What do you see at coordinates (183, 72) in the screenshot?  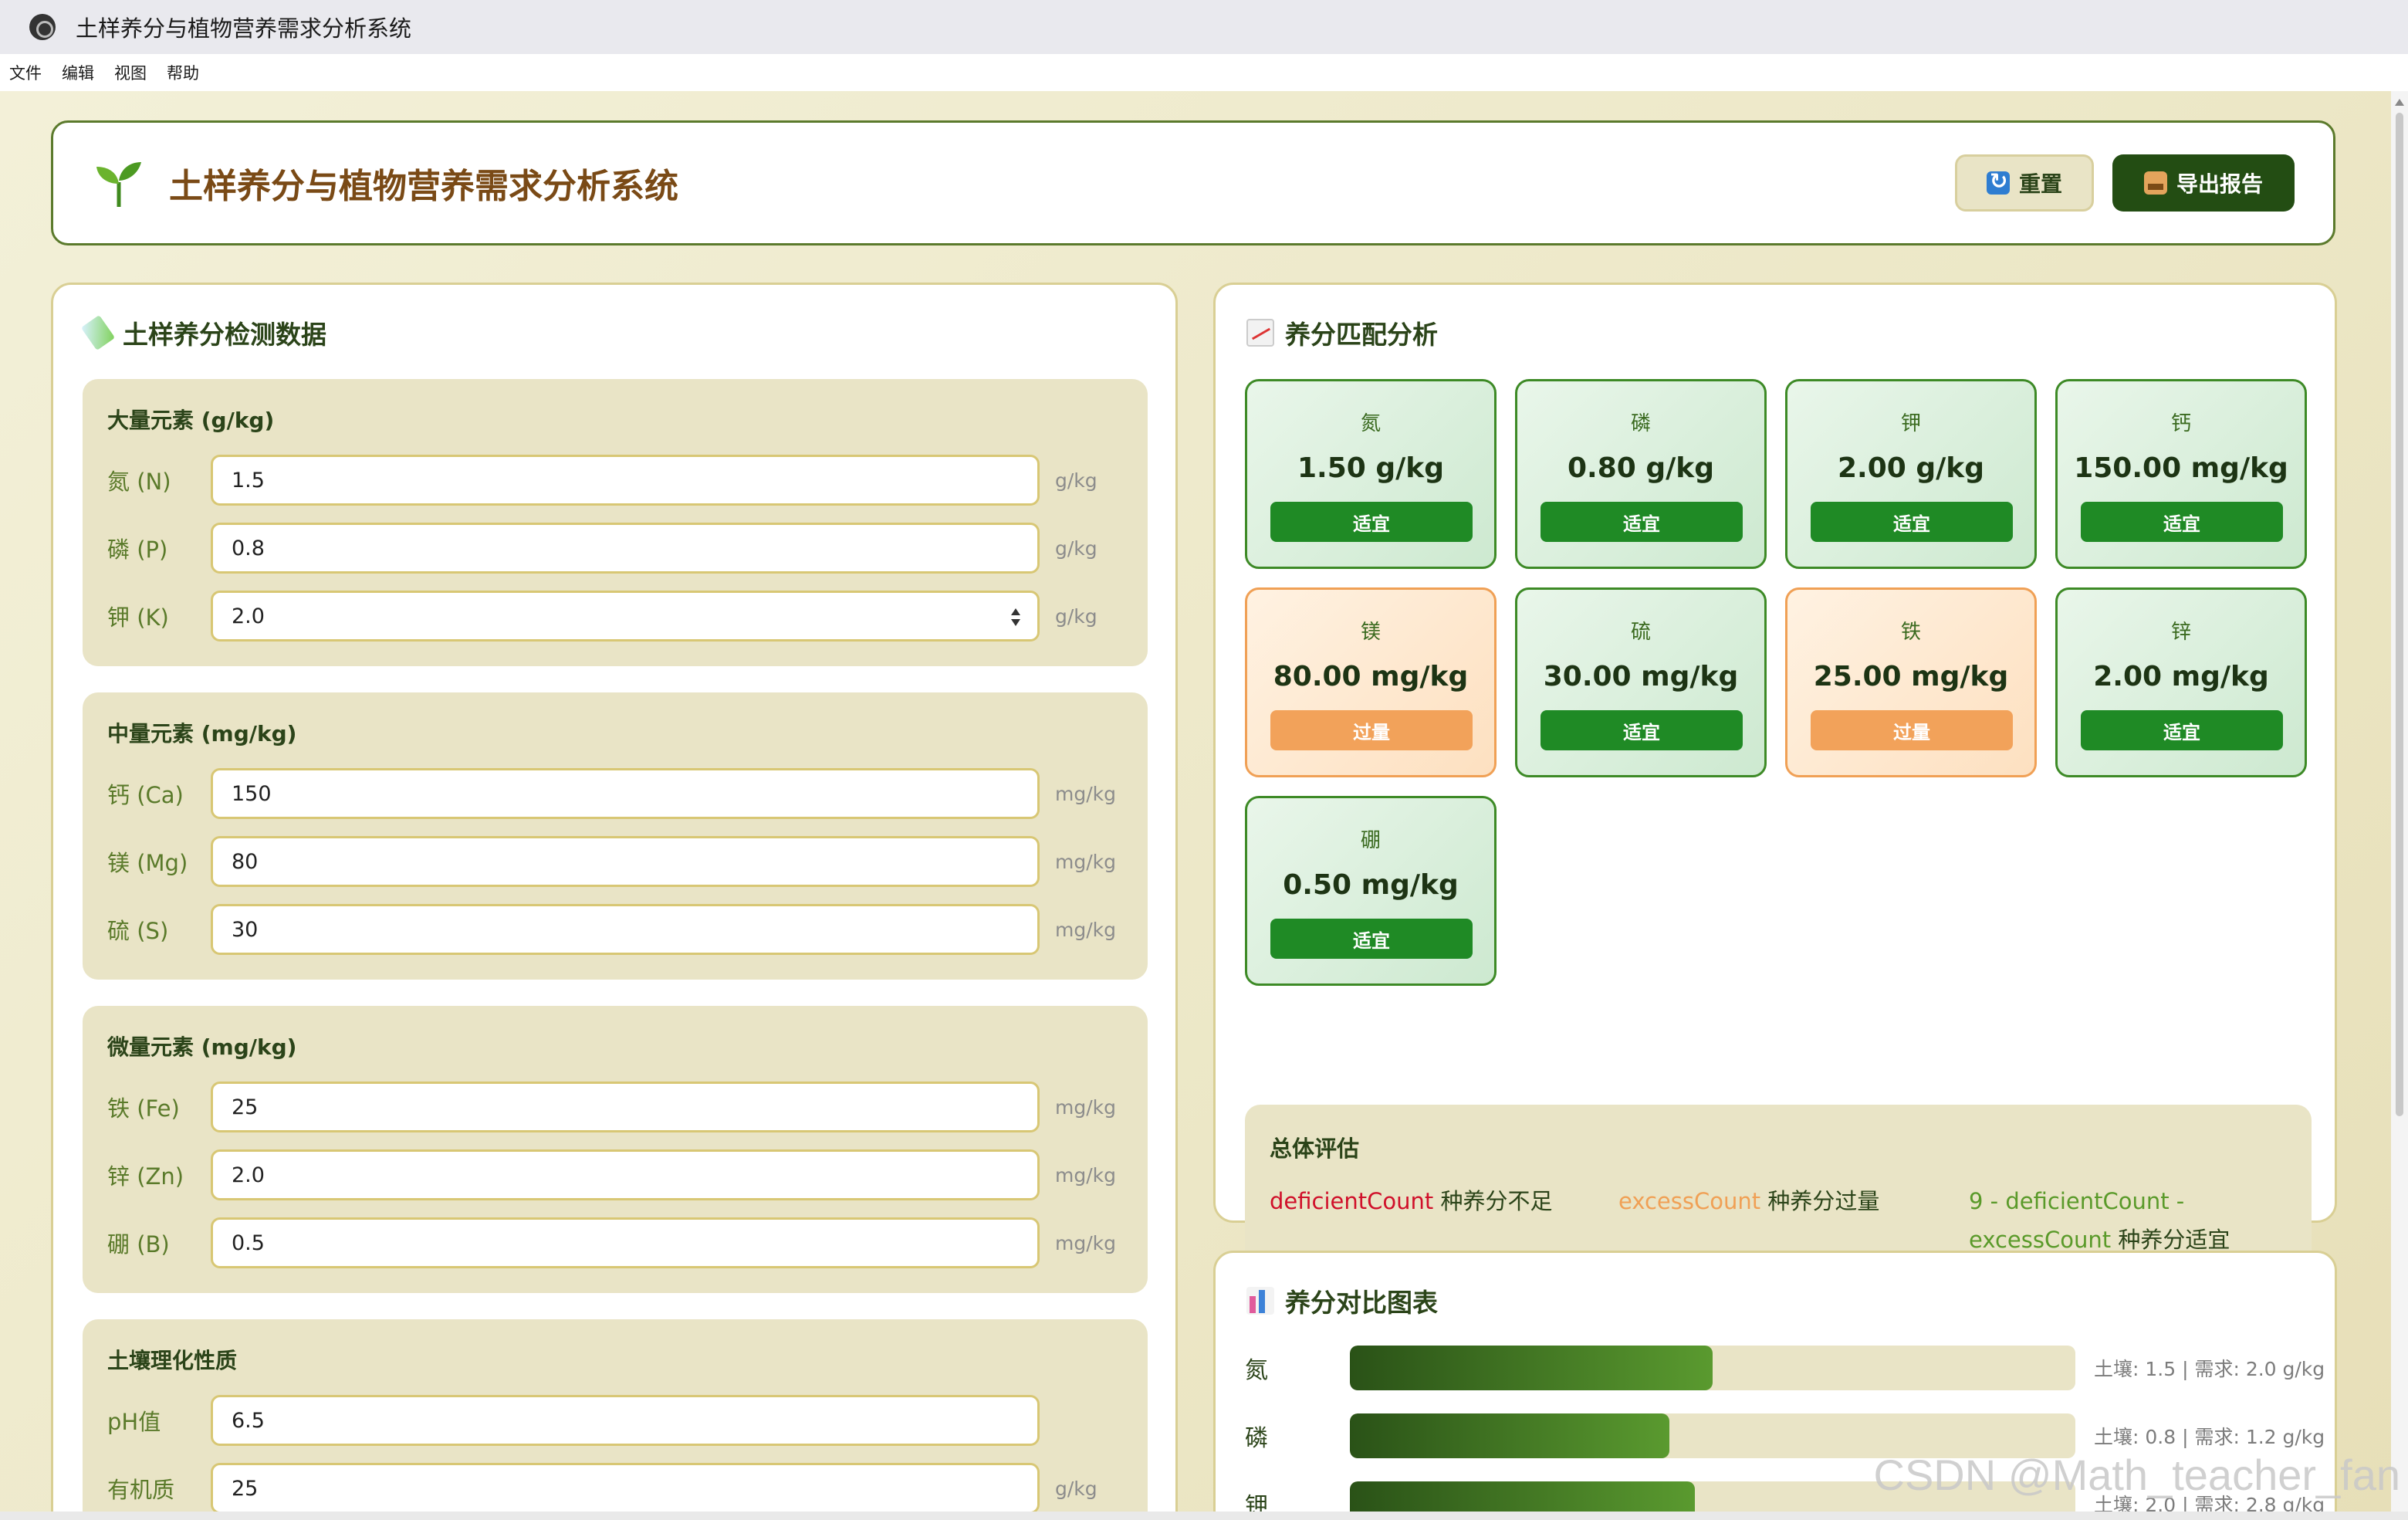 I see `menu-help: 帮助` at bounding box center [183, 72].